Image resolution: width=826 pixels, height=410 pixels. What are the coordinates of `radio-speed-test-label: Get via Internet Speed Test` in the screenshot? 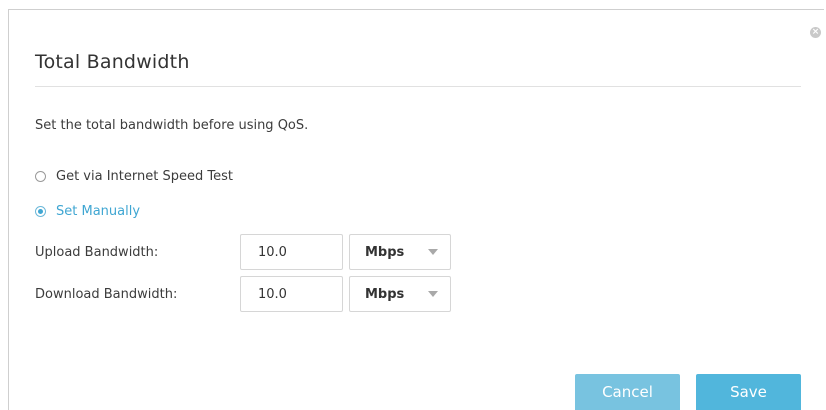 It's located at (144, 176).